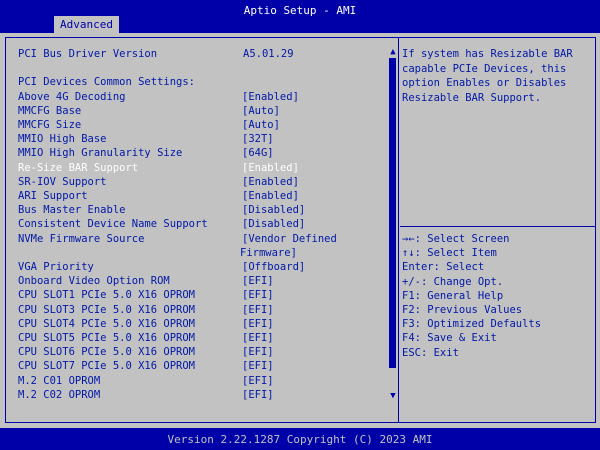  I want to click on key-enter: Enter: Select, so click(443, 267).